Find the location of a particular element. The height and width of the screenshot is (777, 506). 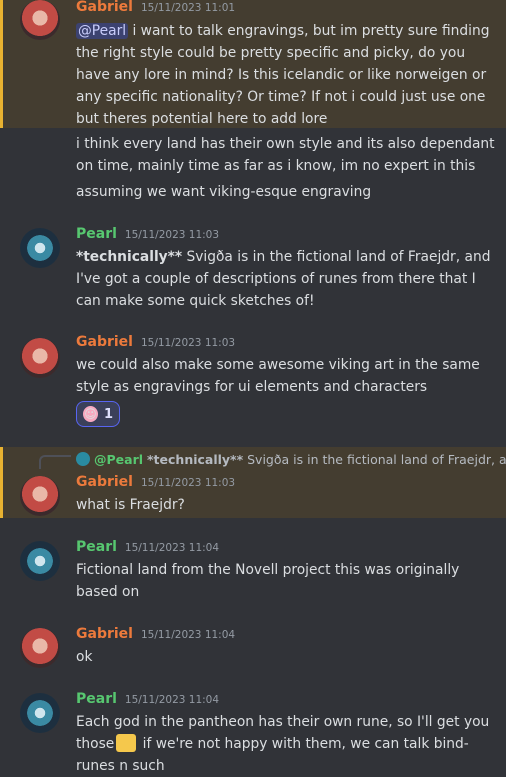

reply-avatar is located at coordinates (83, 459).